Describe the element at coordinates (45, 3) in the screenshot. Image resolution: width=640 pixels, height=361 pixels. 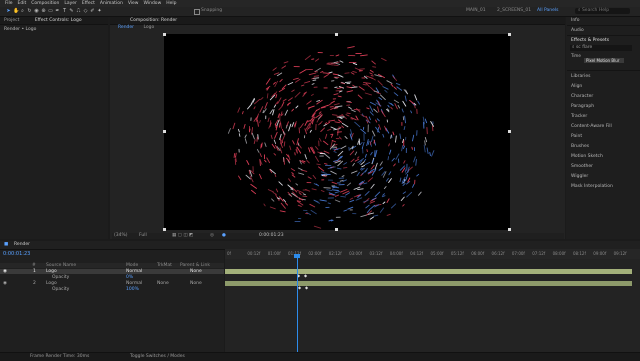
I see `menu-composition: Composition` at that location.